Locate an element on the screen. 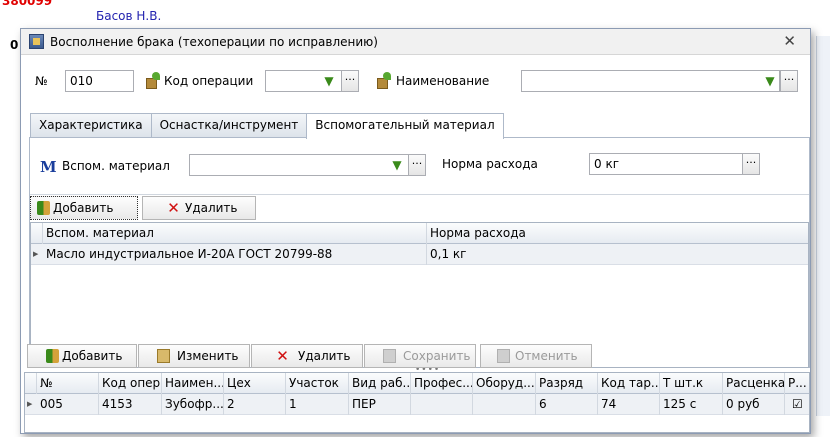 This screenshot has width=830, height=437. material-cell: Масло индустриальное И-20А ГОСТ 20799-88 is located at coordinates (235, 254).